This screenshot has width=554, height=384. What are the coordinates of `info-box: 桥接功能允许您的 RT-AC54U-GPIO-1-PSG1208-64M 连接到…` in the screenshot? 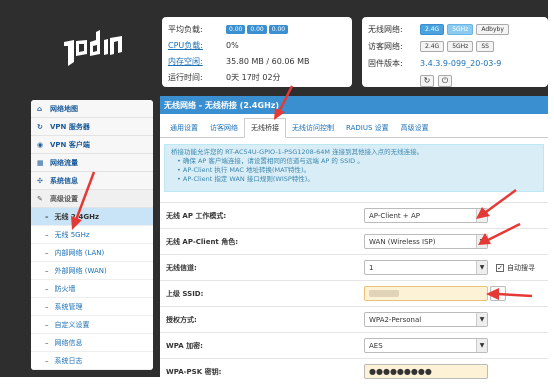 It's located at (354, 168).